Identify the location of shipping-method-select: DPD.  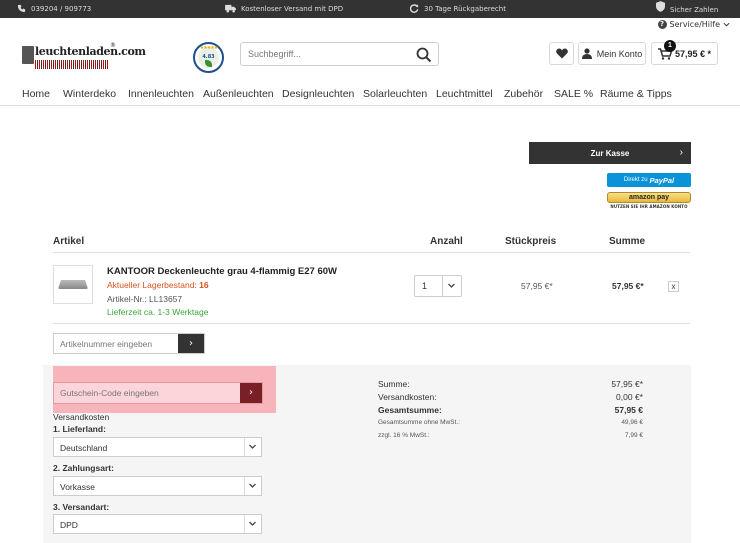
(157, 524).